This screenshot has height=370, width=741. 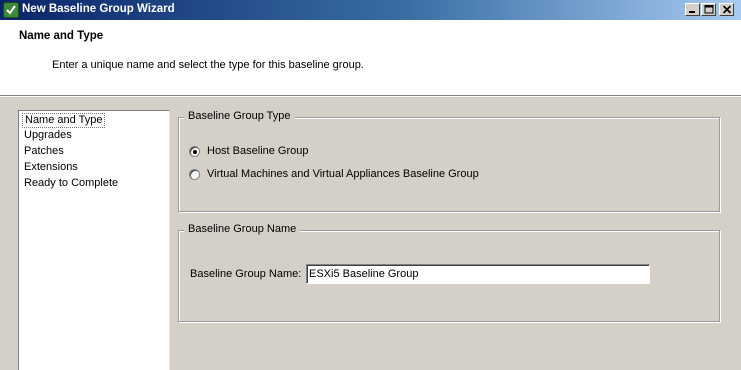 I want to click on minimize-button, so click(x=692, y=9).